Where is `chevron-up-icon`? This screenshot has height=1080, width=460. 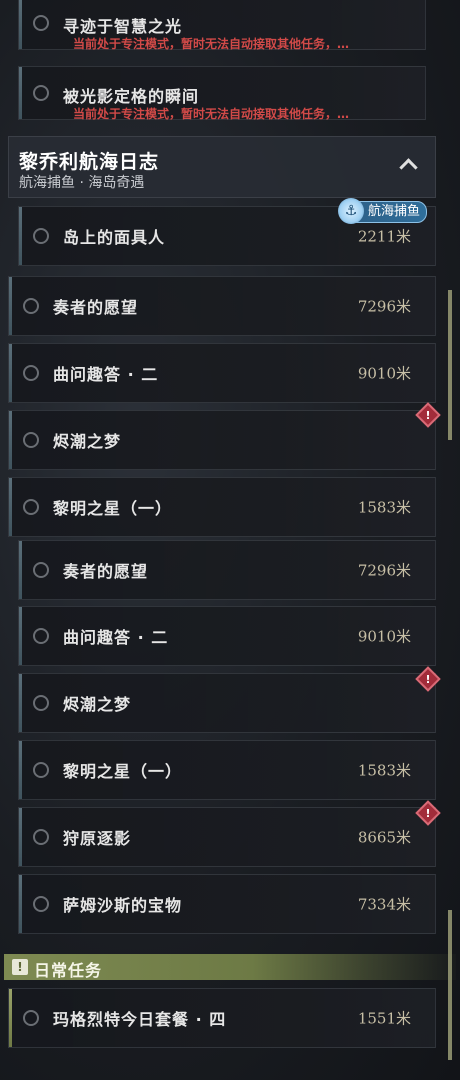 chevron-up-icon is located at coordinates (408, 167).